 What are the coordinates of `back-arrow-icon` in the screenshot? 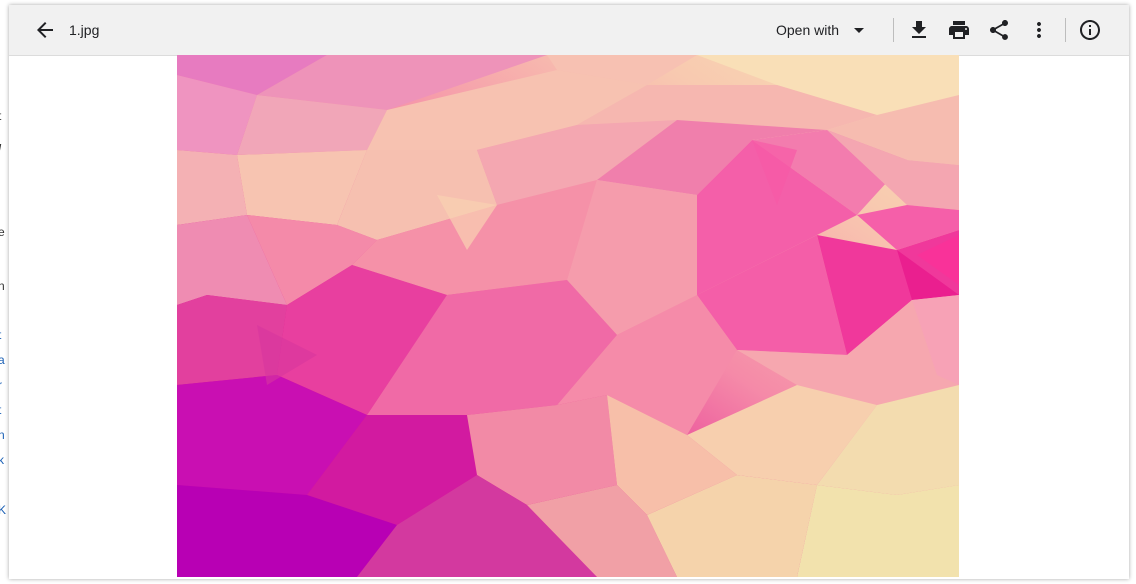 It's located at (45, 30).